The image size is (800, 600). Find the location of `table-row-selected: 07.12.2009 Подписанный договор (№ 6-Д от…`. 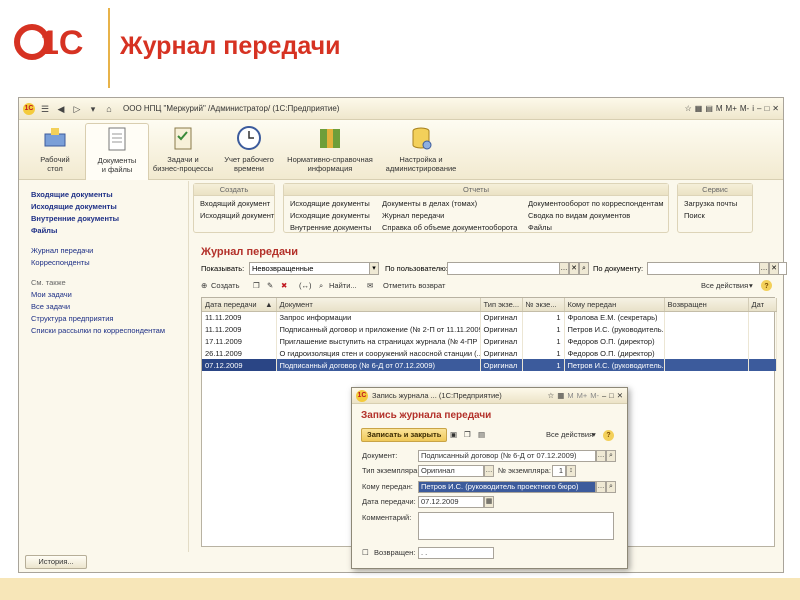

table-row-selected: 07.12.2009 Подписанный договор (№ 6-Д от… is located at coordinates (489, 365).